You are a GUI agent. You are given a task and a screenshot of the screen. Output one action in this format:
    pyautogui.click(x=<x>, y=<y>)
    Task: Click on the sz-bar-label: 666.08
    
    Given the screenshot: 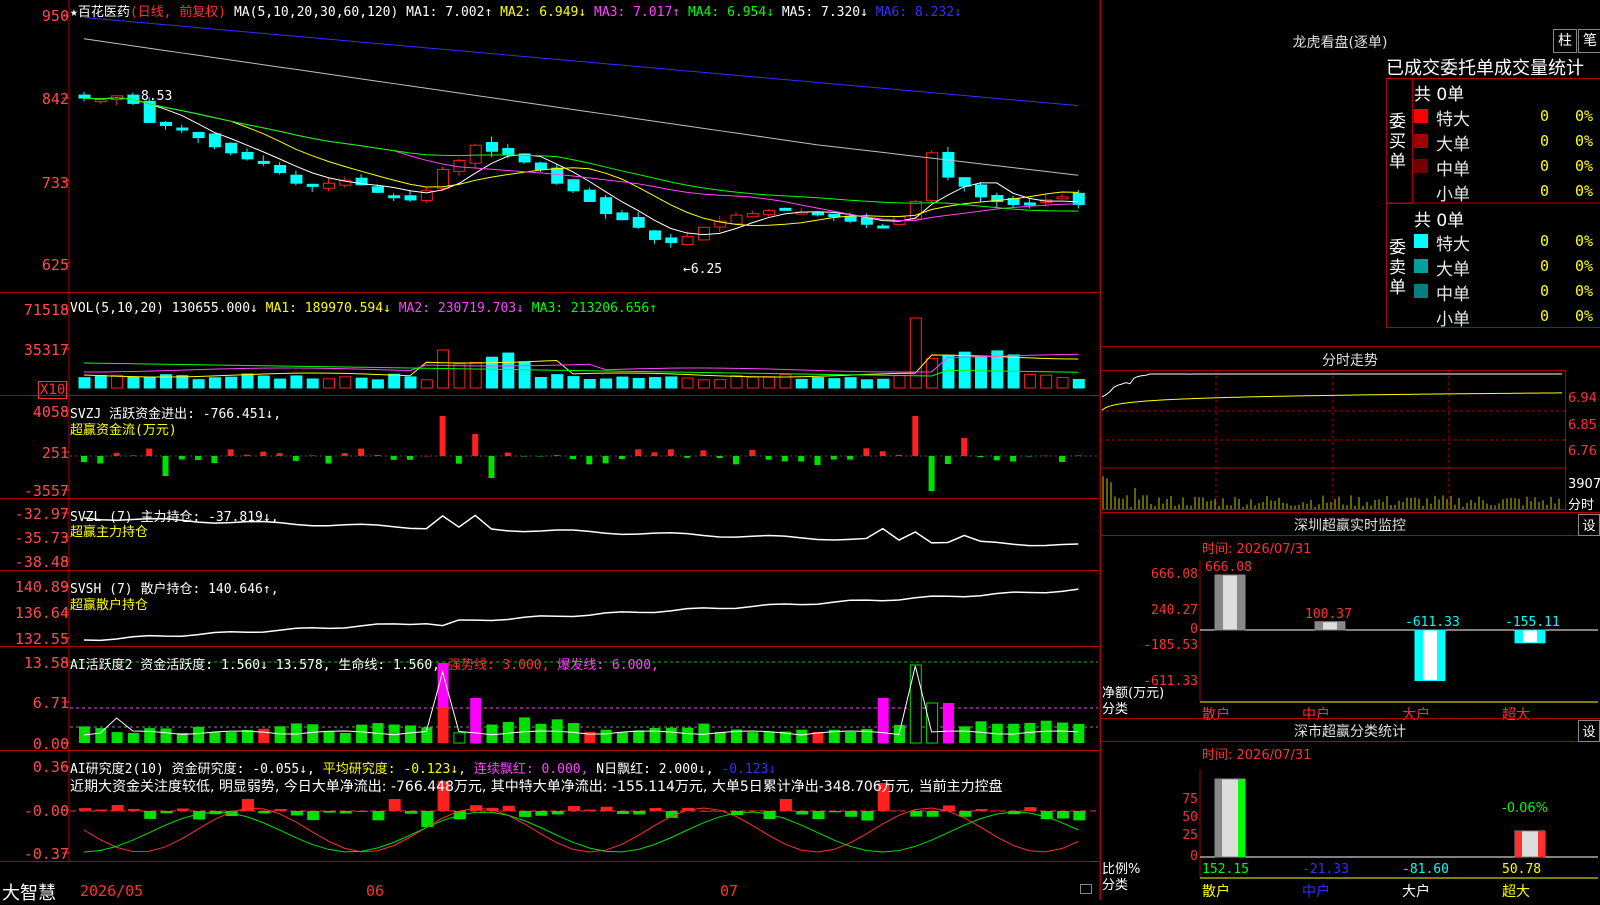 What is the action you would take?
    pyautogui.click(x=1228, y=567)
    